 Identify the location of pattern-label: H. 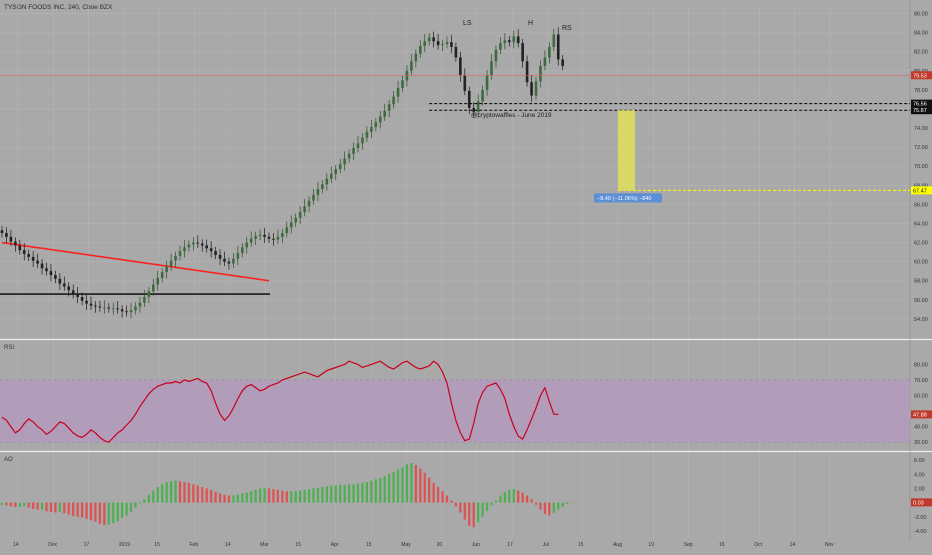
(530, 23).